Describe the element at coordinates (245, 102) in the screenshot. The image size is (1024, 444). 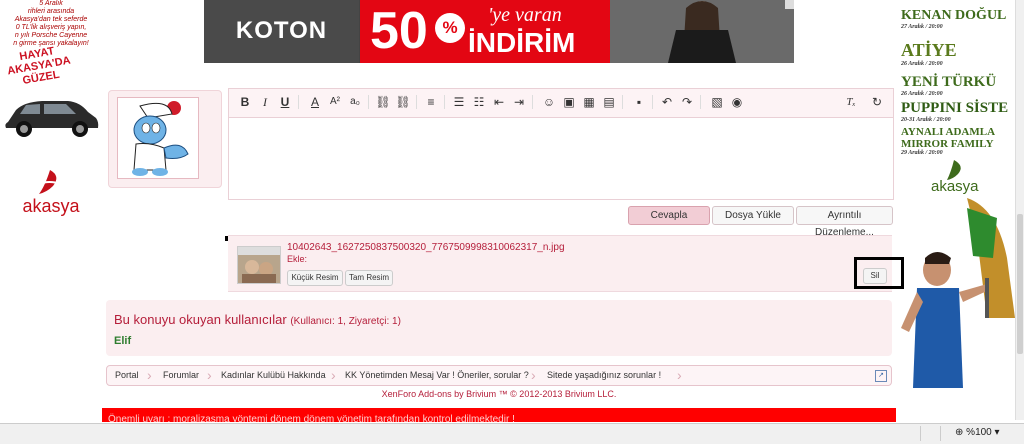
I see `bold-button: B` at that location.